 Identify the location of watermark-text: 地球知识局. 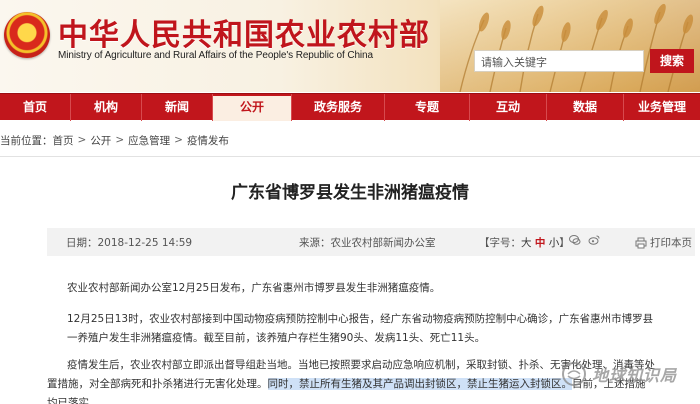
(635, 375).